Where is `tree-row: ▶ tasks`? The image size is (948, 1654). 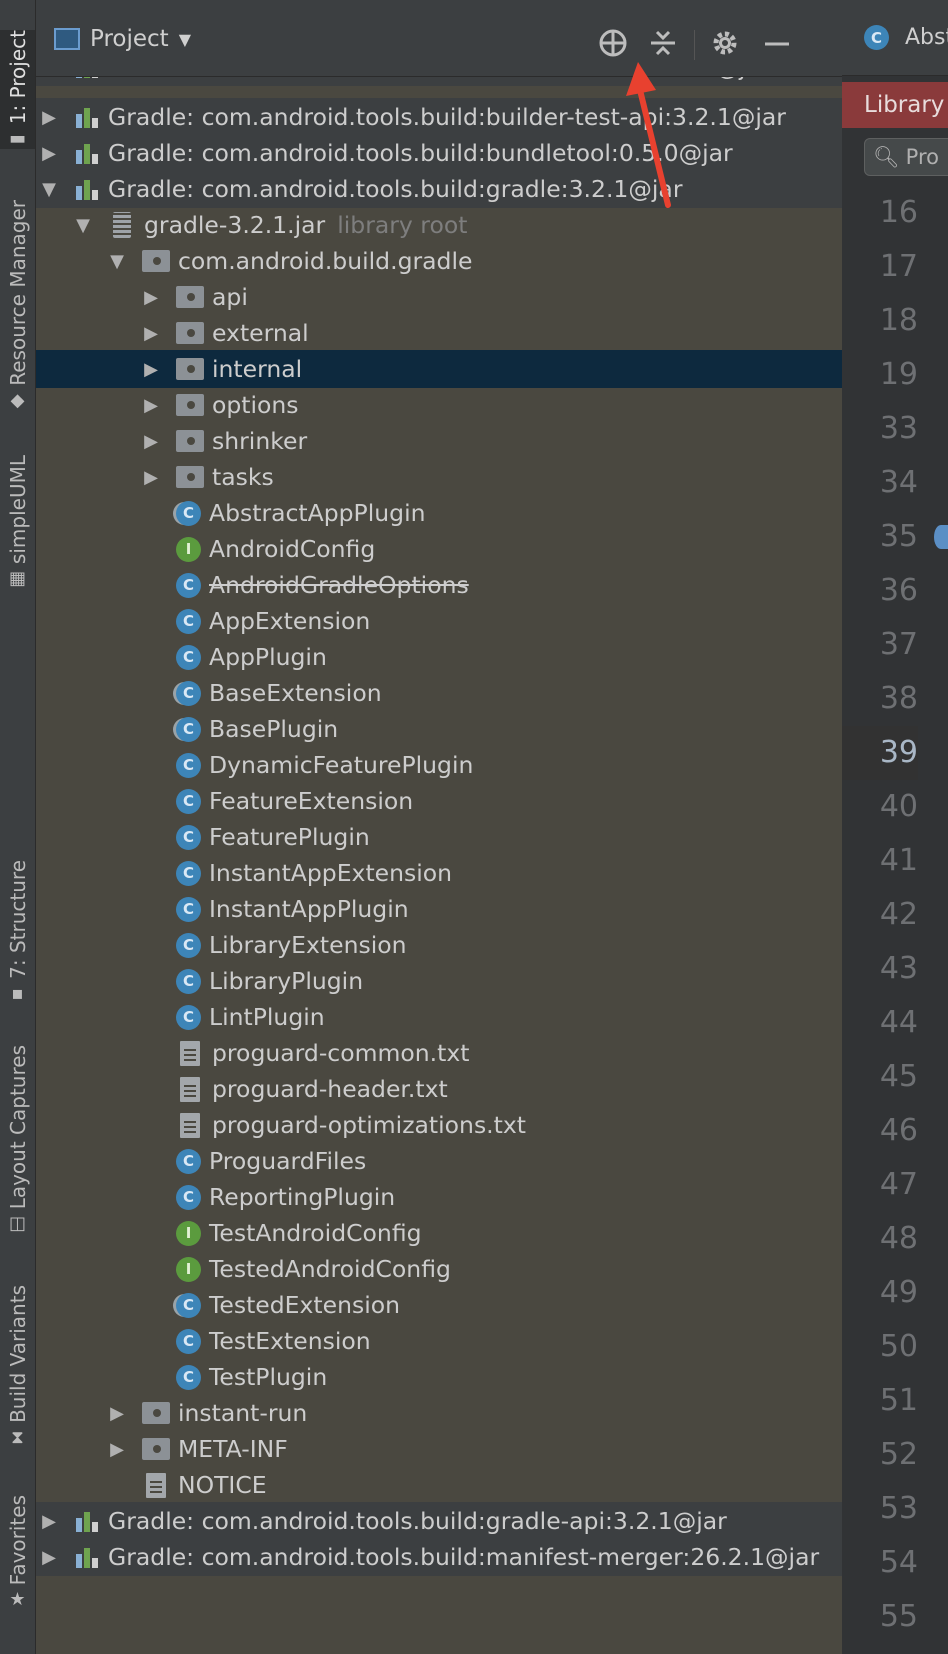
tree-row: ▶ tasks is located at coordinates (439, 477).